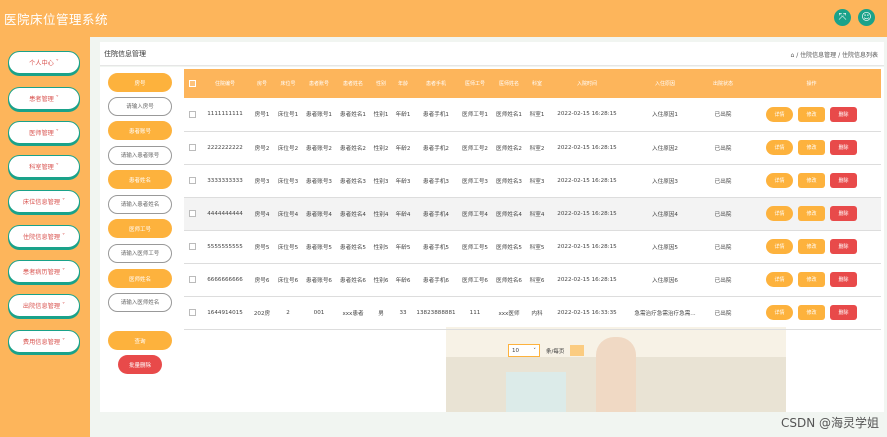  I want to click on batch-delete-button: 批量删除, so click(140, 364).